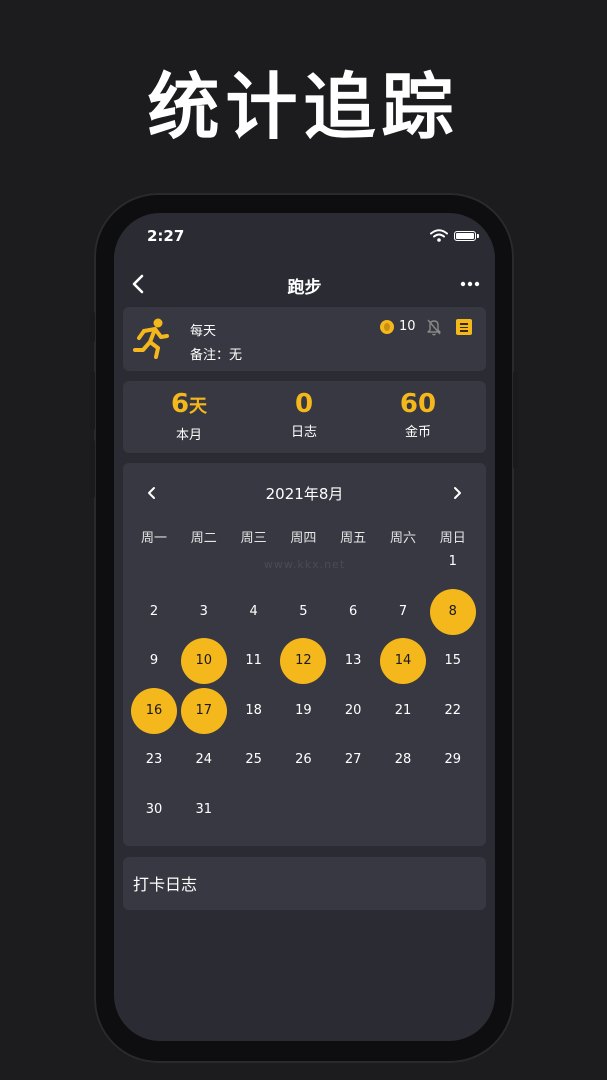 This screenshot has width=607, height=1080. I want to click on weekday-label: 周二, so click(203, 538).